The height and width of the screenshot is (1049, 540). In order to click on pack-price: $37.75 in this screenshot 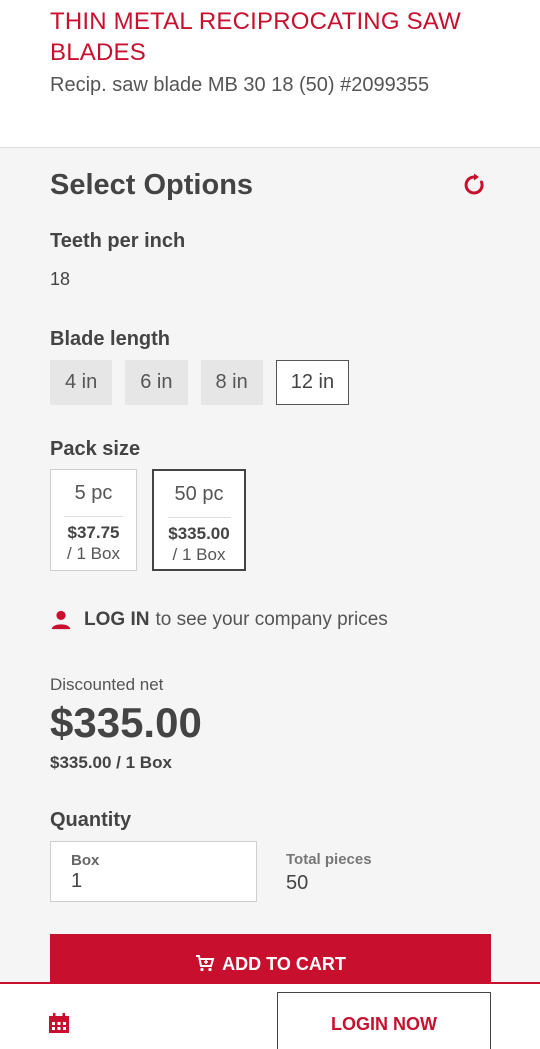, I will do `click(93, 532)`.